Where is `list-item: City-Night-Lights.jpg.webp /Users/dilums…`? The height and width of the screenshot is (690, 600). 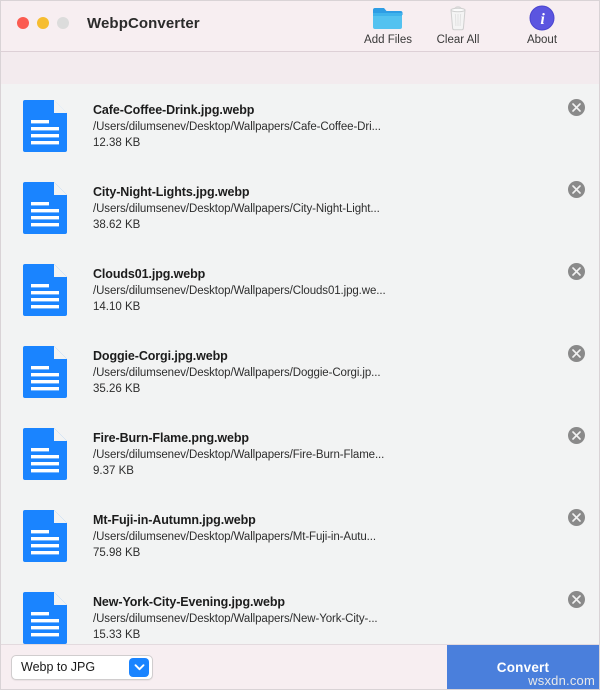
list-item: City-Night-Lights.jpg.webp /Users/dilums… is located at coordinates (300, 208).